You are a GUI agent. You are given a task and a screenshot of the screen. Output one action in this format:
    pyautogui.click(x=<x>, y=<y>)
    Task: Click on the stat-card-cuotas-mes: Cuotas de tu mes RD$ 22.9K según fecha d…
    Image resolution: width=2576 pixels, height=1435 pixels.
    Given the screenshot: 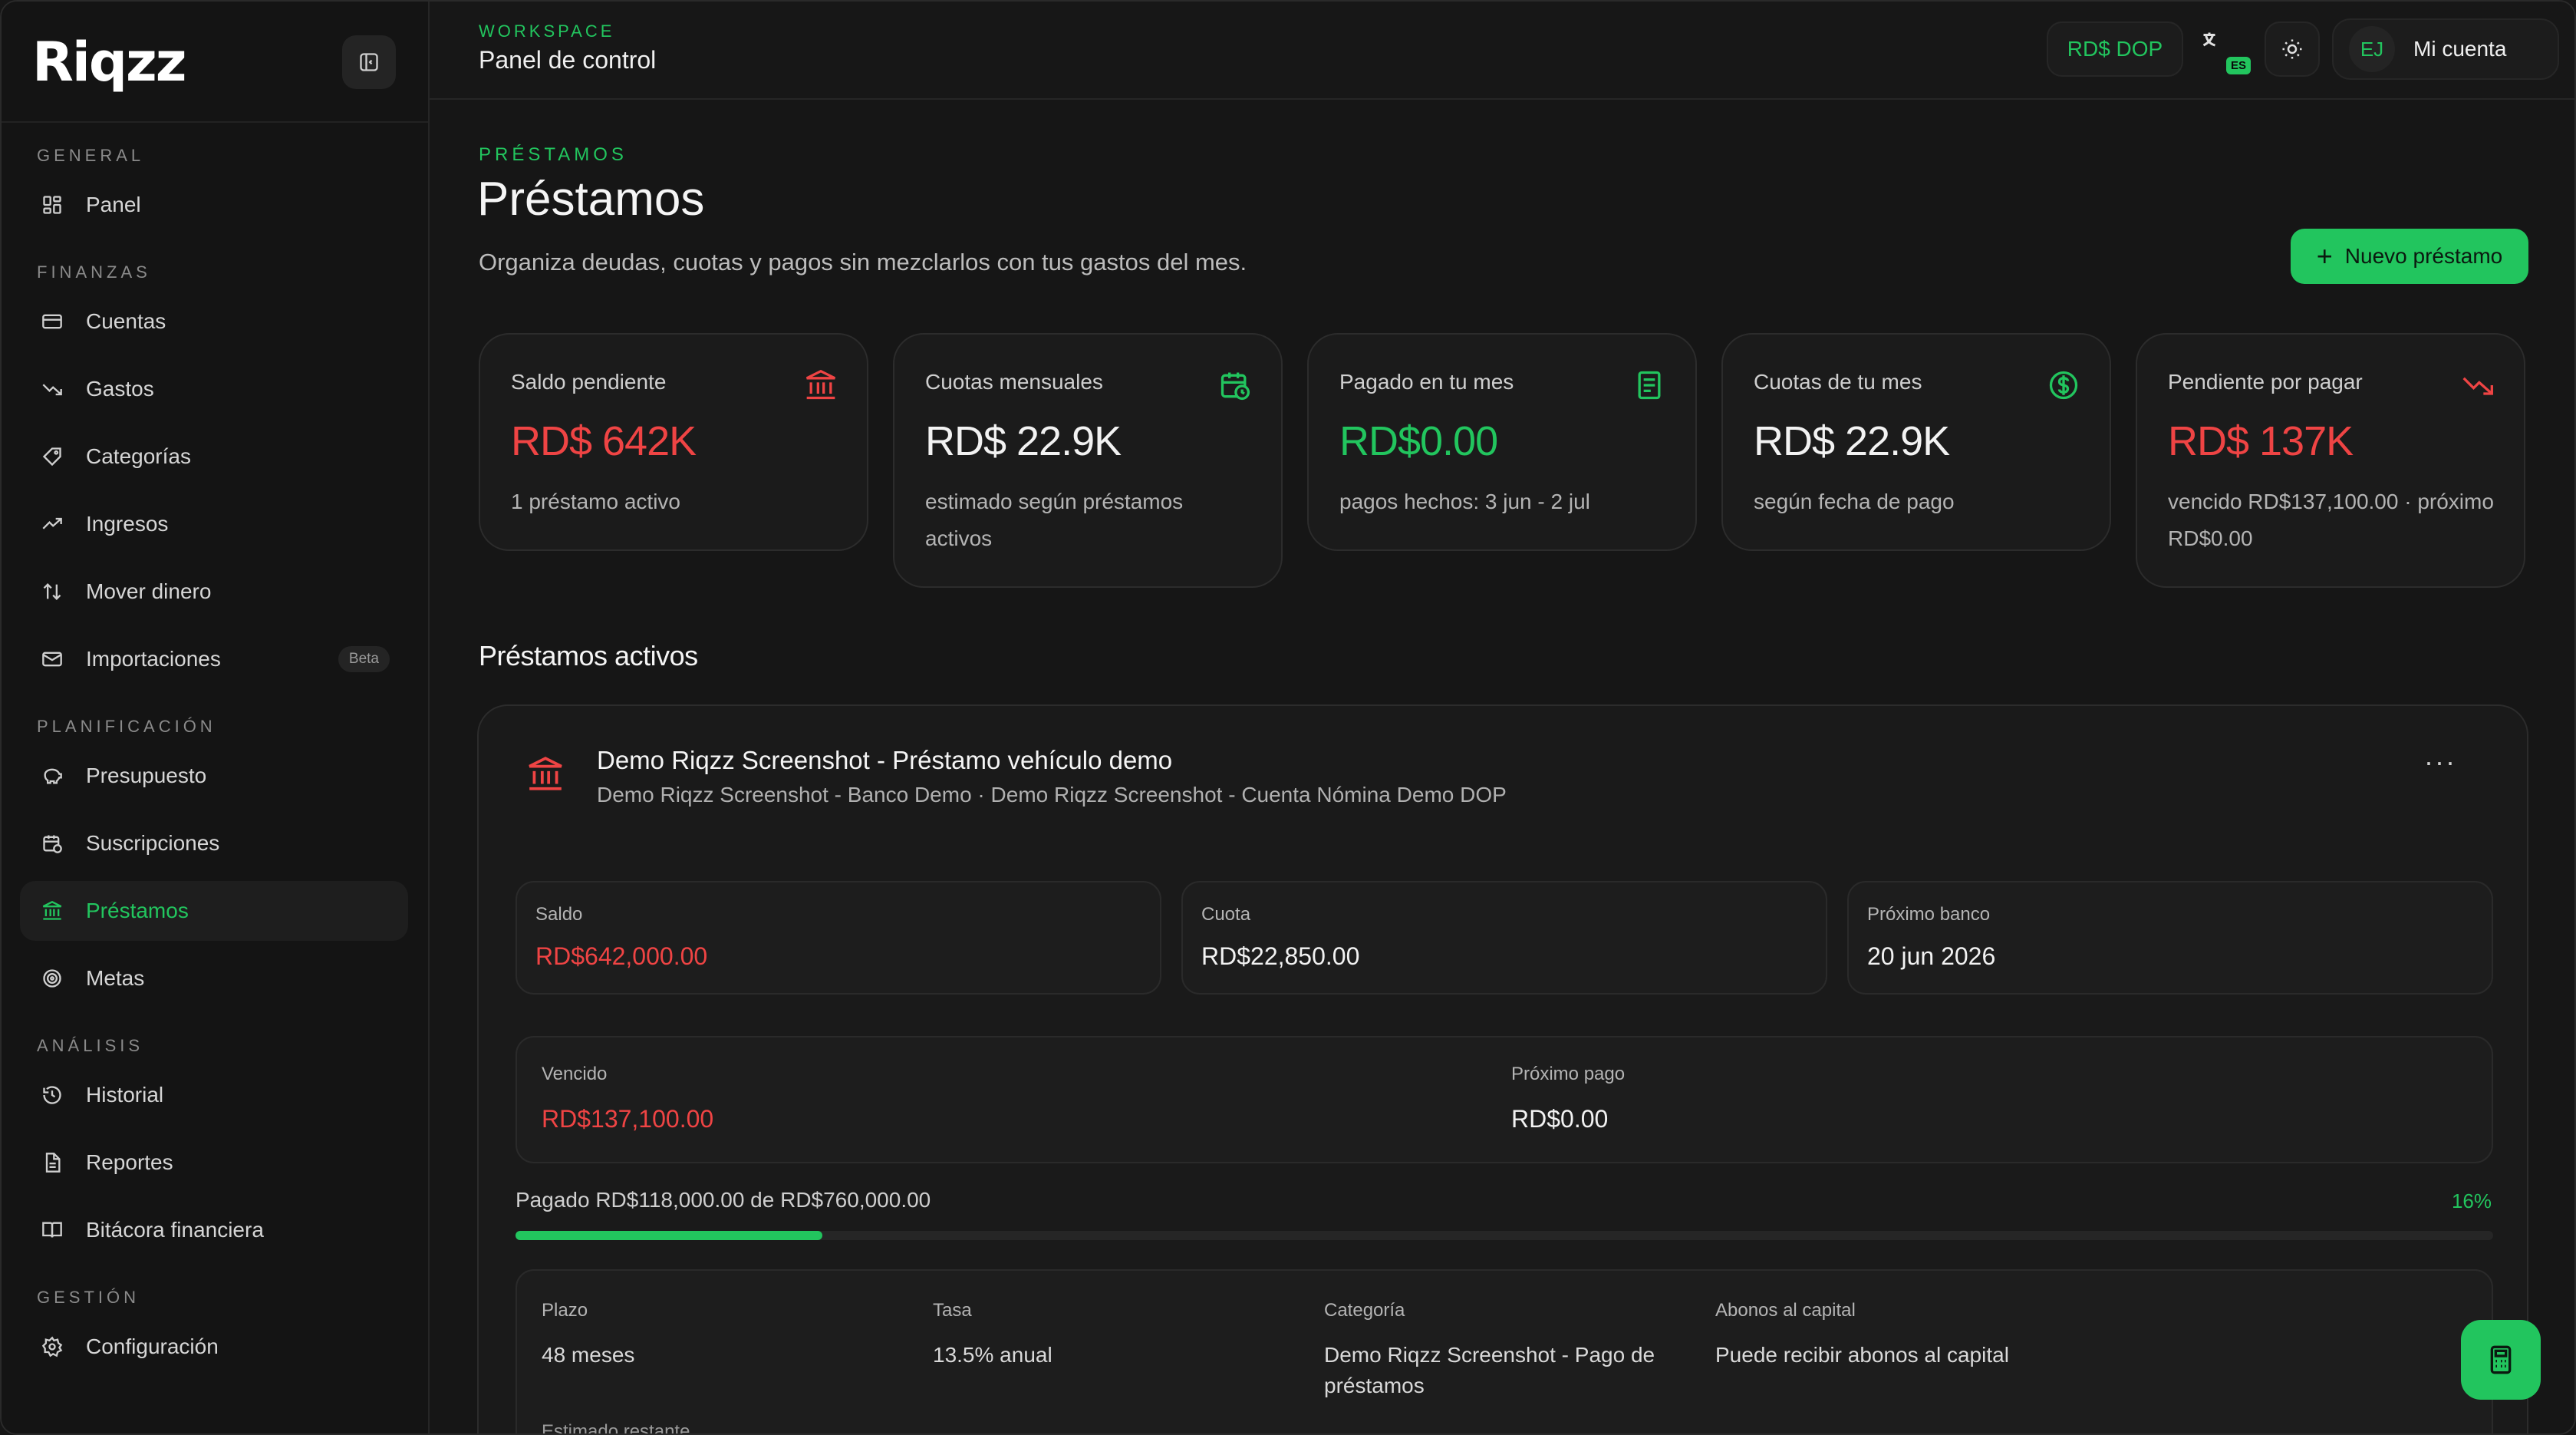 What is the action you would take?
    pyautogui.click(x=1916, y=442)
    